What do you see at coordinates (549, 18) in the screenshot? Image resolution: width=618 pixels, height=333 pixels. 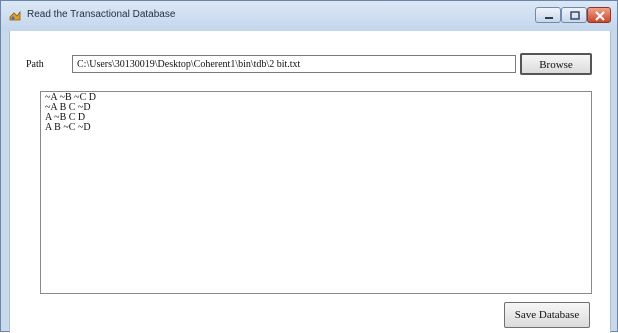 I see `minimize-icon` at bounding box center [549, 18].